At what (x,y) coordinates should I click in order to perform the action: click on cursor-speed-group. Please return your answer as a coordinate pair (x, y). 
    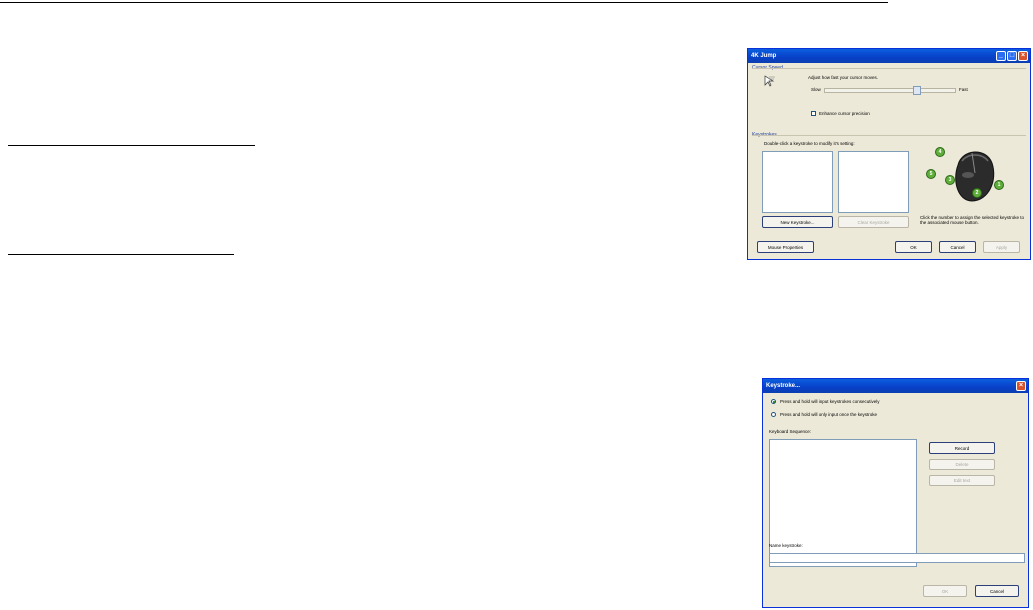
    Looking at the image, I should click on (889, 68).